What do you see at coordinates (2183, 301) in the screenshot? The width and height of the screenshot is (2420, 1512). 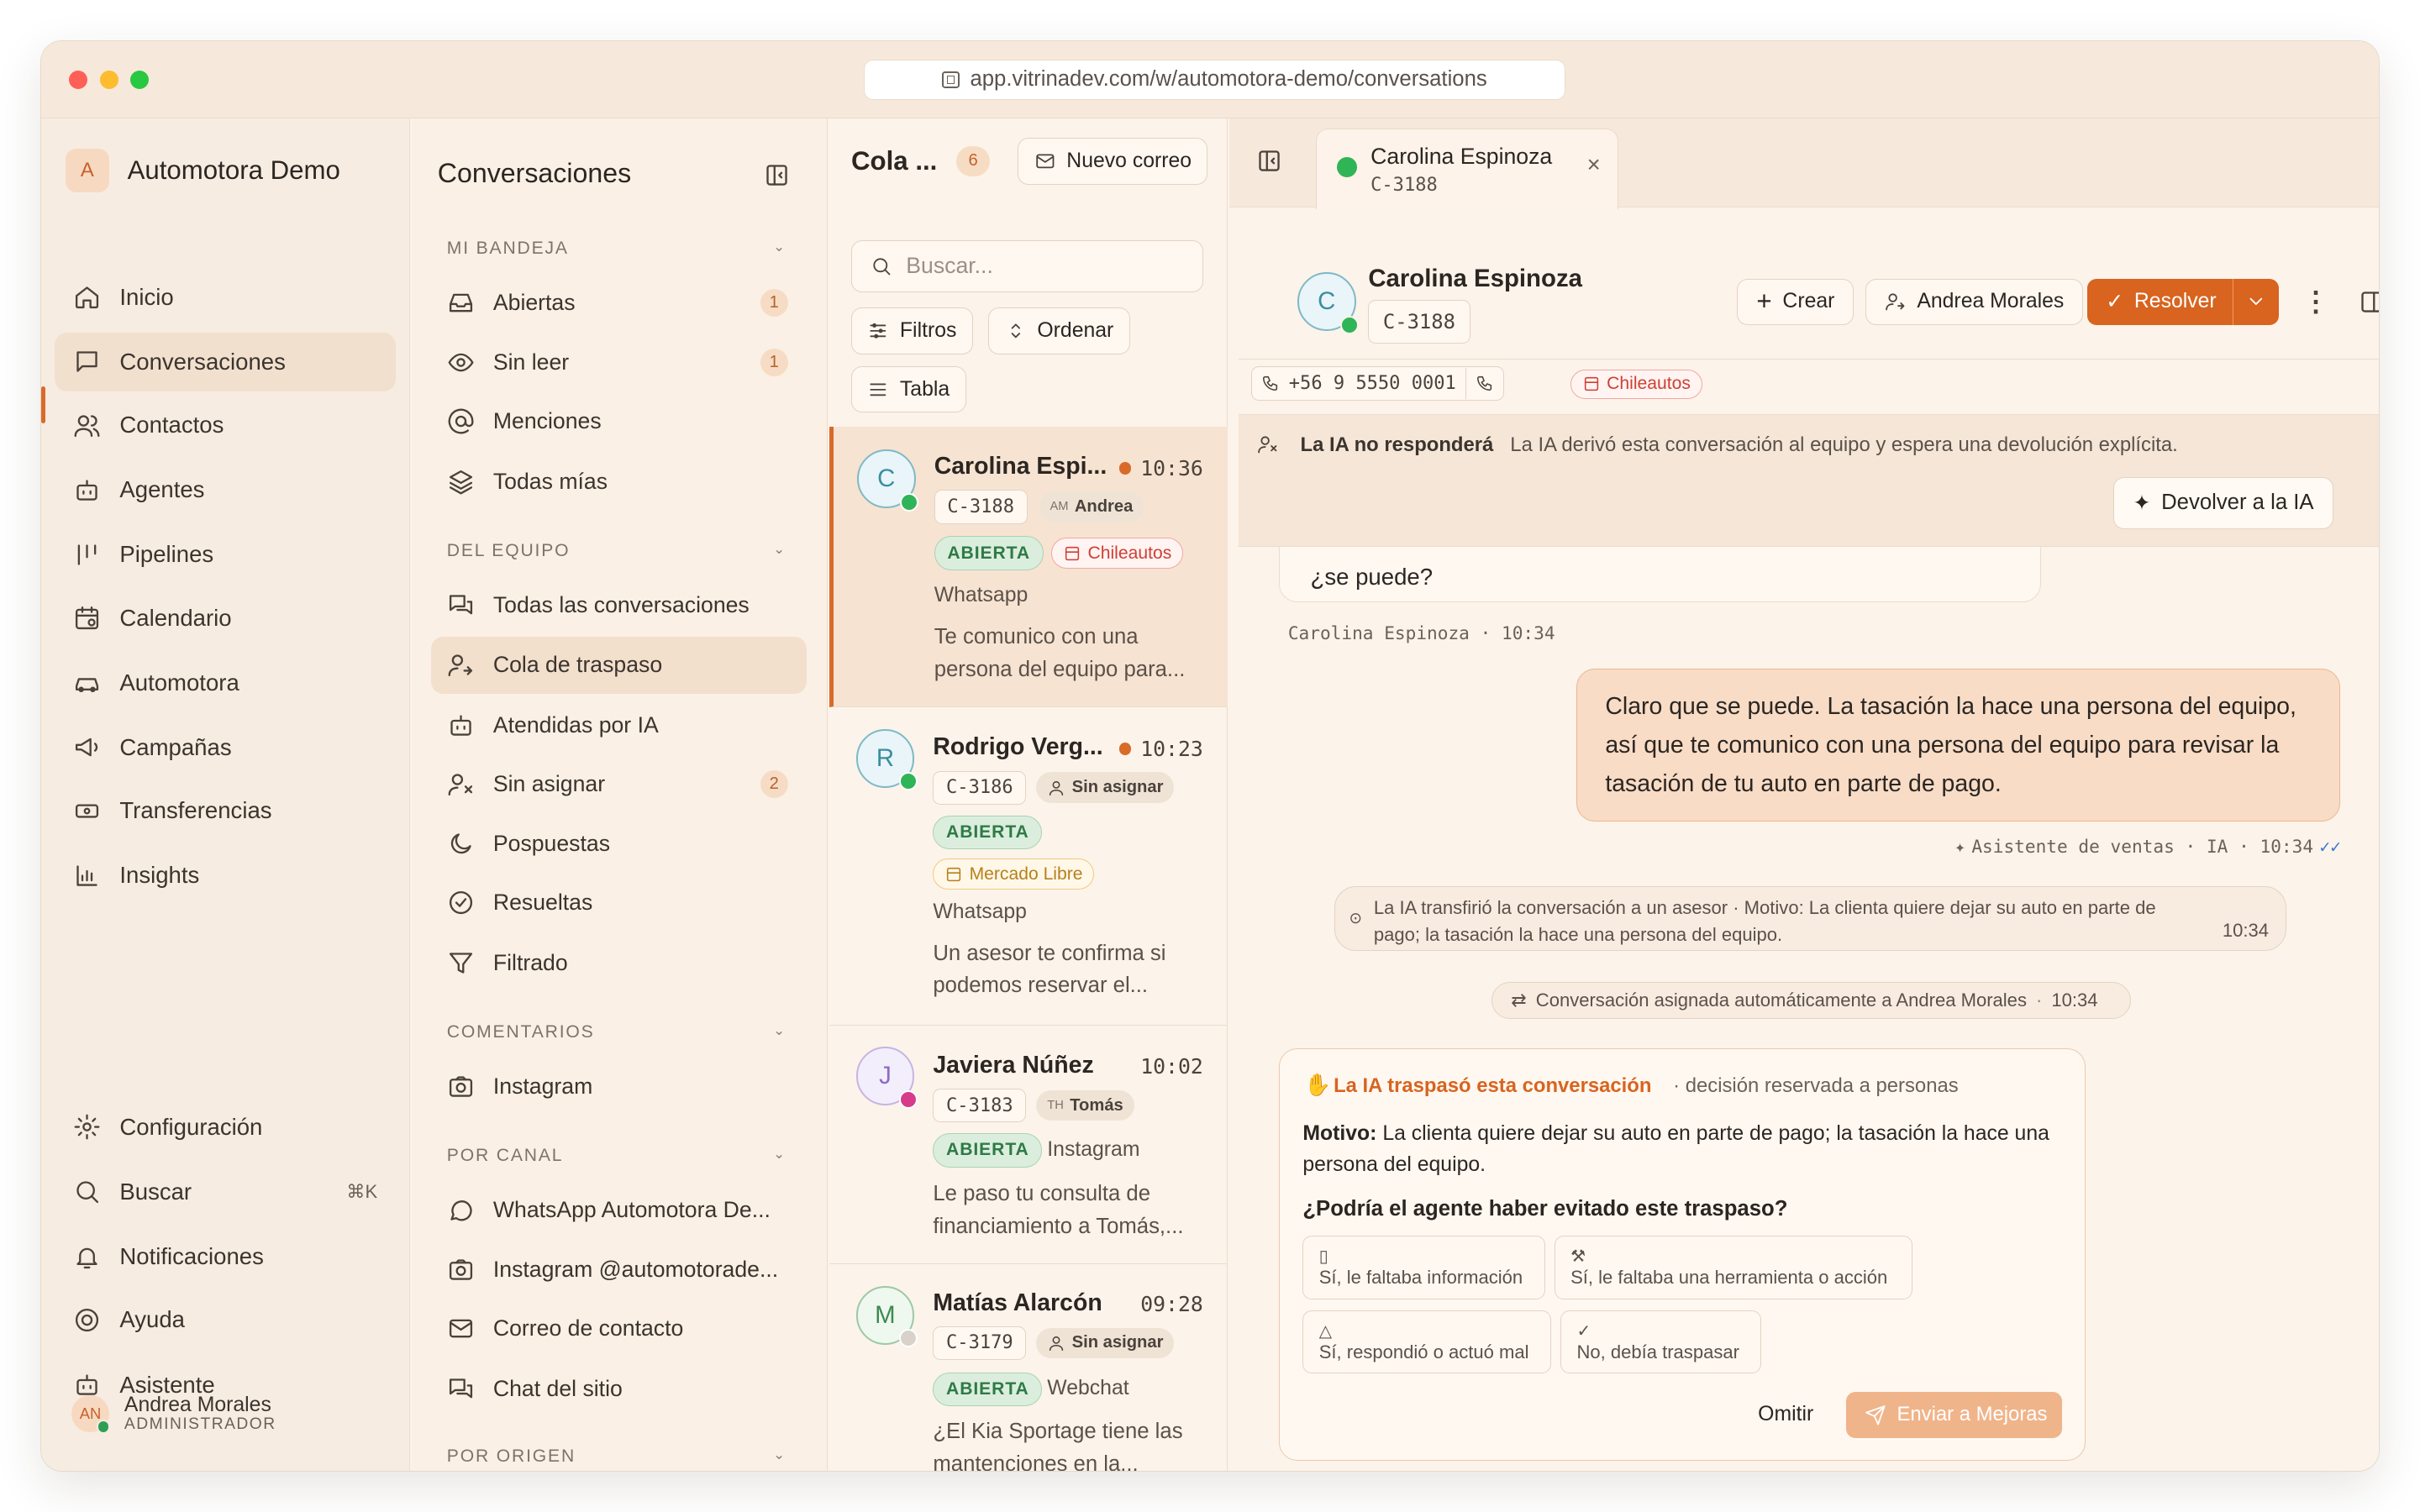 I see `resolve-button: ✓ Resolver` at bounding box center [2183, 301].